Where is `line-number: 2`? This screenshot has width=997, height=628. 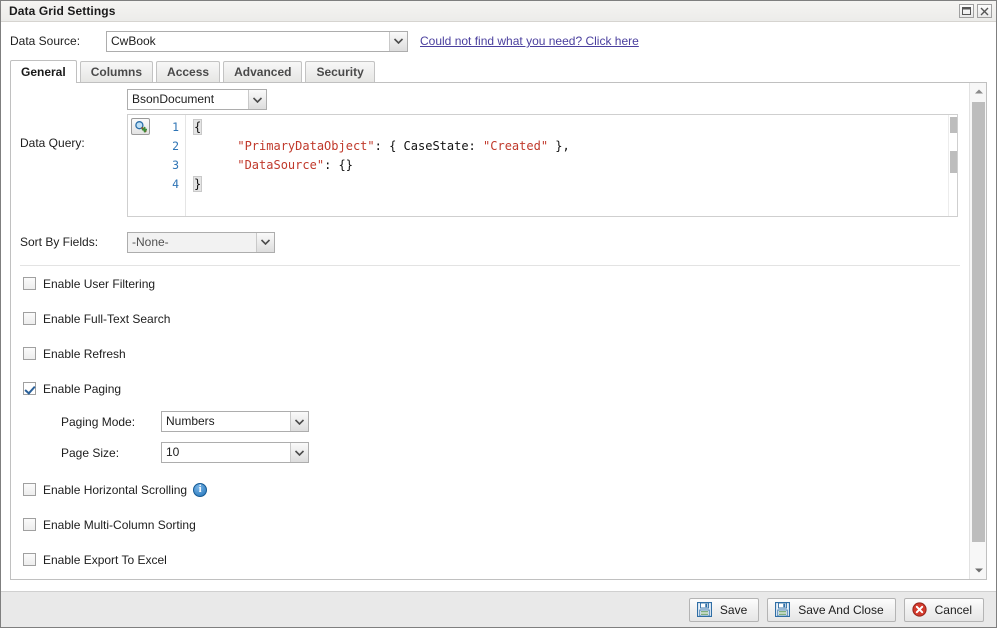 line-number: 2 is located at coordinates (175, 146).